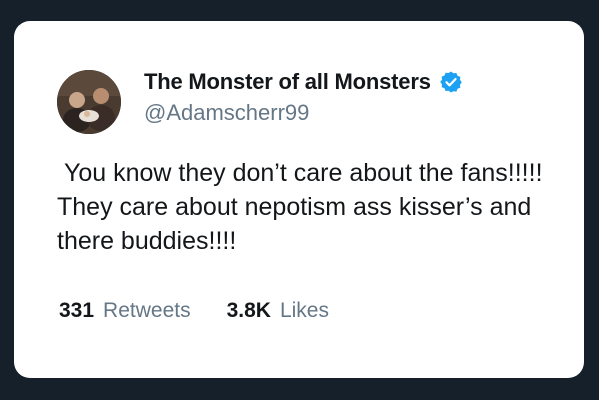  Describe the element at coordinates (287, 82) in the screenshot. I see `display-name: The Monster of all Monsters` at that location.